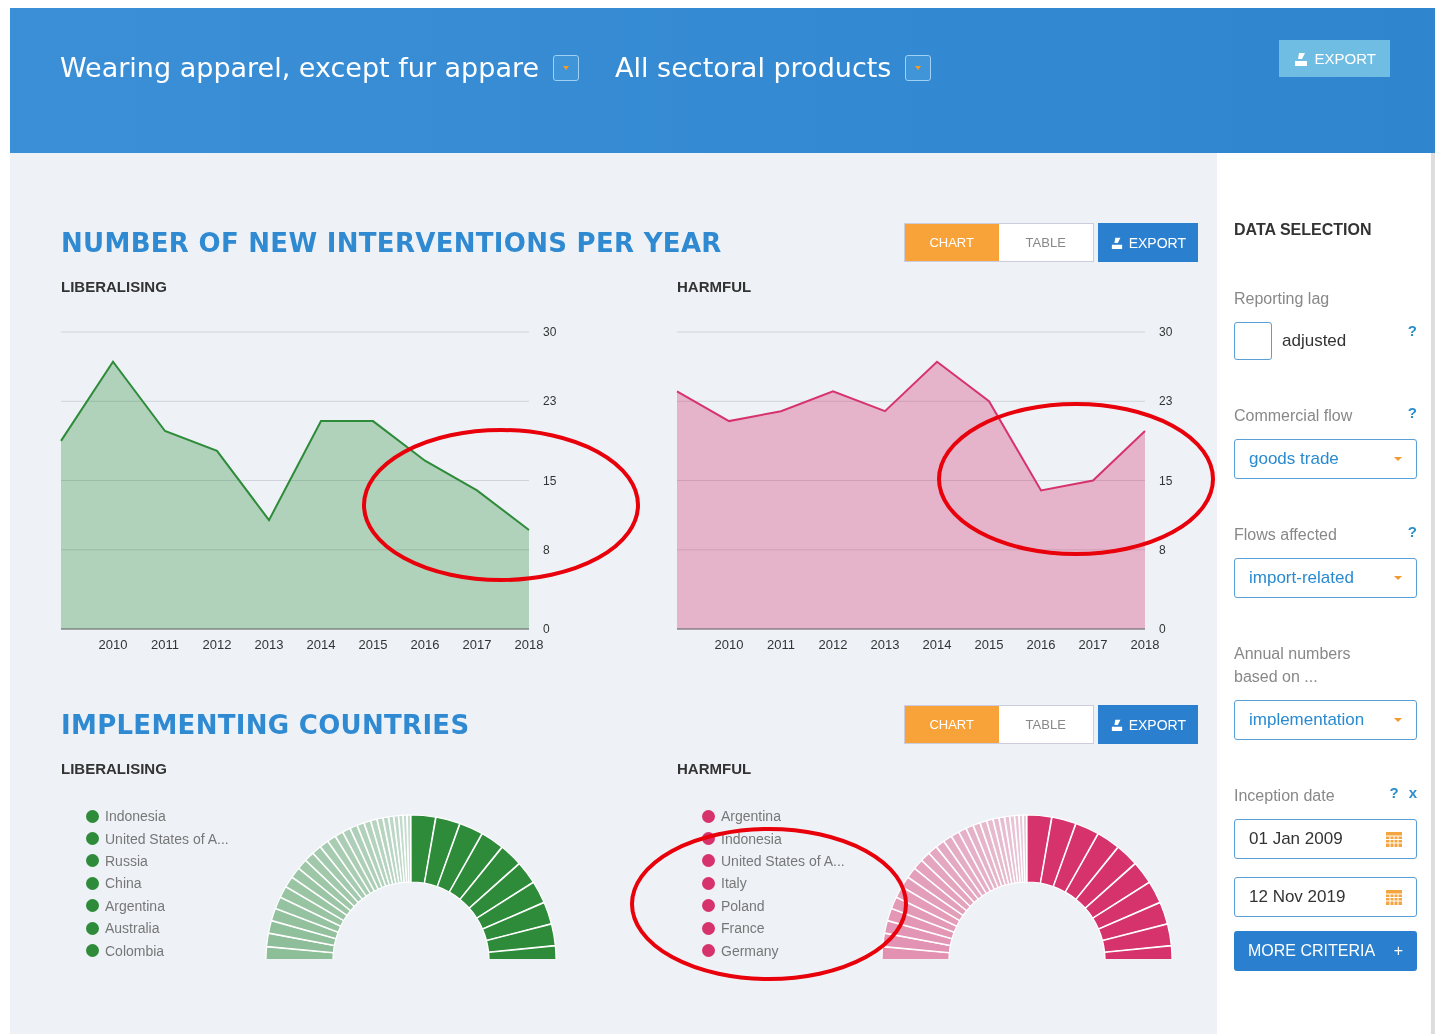 The width and height of the screenshot is (1435, 1034). Describe the element at coordinates (1286, 535) in the screenshot. I see `filter-label: Flows affected` at that location.